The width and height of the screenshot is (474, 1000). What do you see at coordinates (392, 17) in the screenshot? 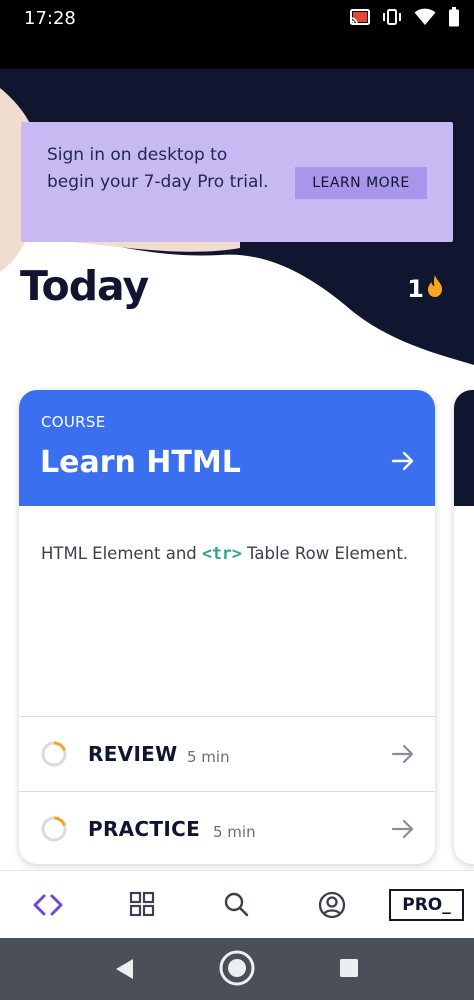
I see `vibrate-icon` at bounding box center [392, 17].